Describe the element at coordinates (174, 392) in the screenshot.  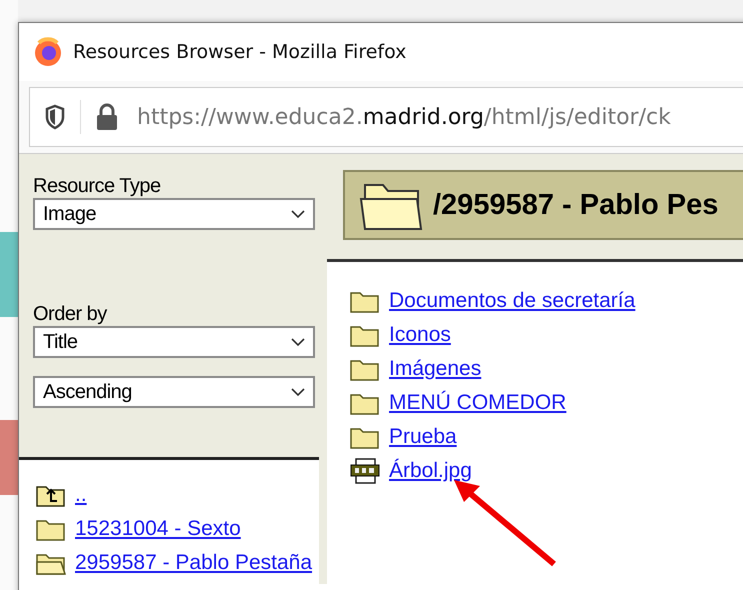
I see `dropdown: Ascending` at that location.